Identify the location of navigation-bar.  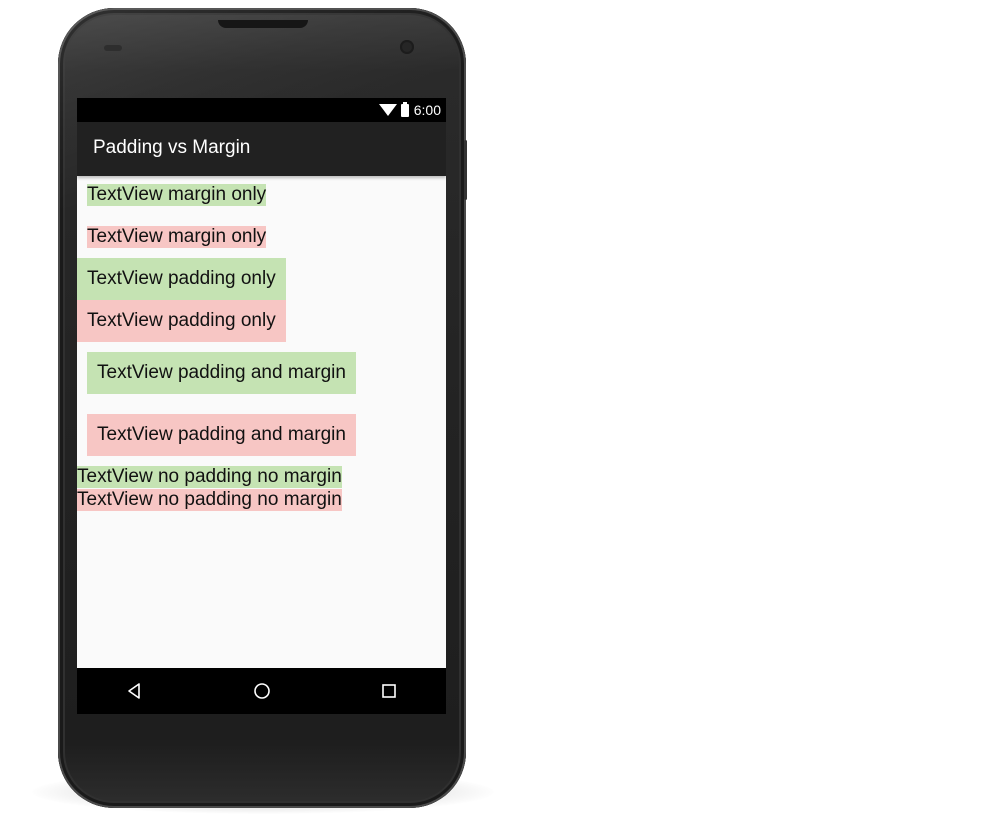
(261, 691).